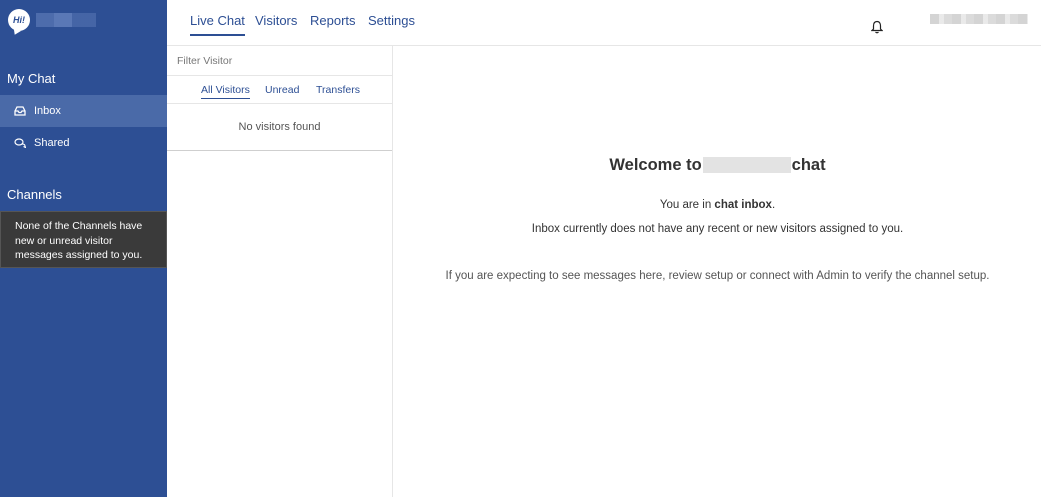 This screenshot has width=1041, height=497. What do you see at coordinates (604, 23) in the screenshot?
I see `top-navigation: Live Chat Visitors Reports Settings` at bounding box center [604, 23].